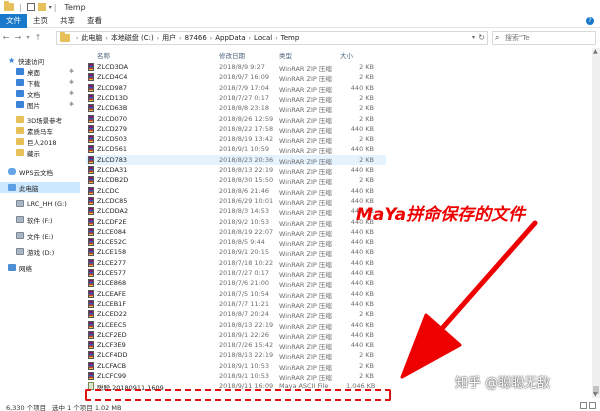  What do you see at coordinates (346, 55) in the screenshot?
I see `column-size: 大小` at bounding box center [346, 55].